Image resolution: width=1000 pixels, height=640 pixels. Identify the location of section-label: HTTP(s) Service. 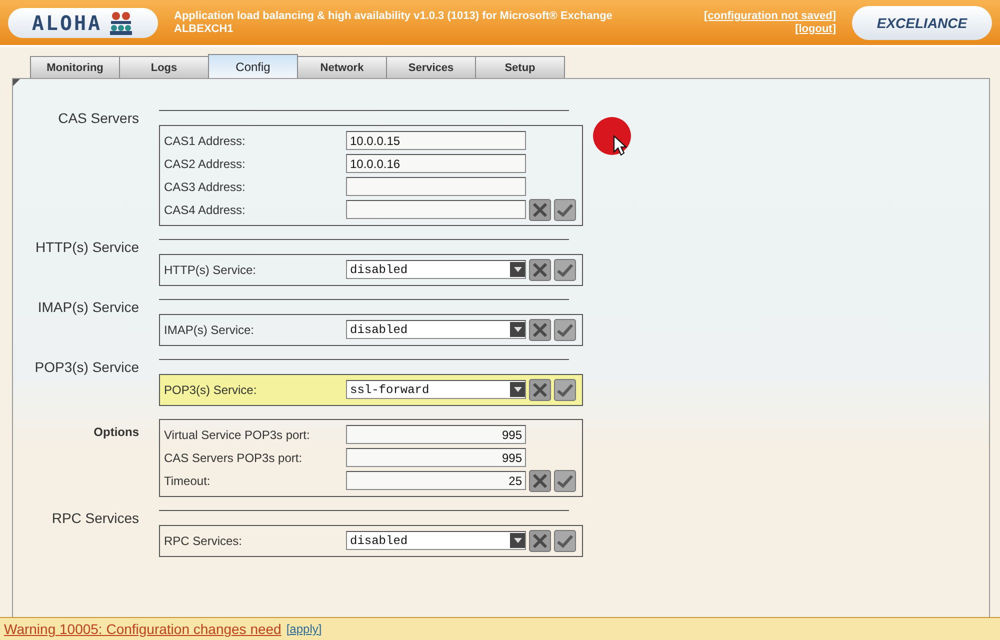
(86, 247).